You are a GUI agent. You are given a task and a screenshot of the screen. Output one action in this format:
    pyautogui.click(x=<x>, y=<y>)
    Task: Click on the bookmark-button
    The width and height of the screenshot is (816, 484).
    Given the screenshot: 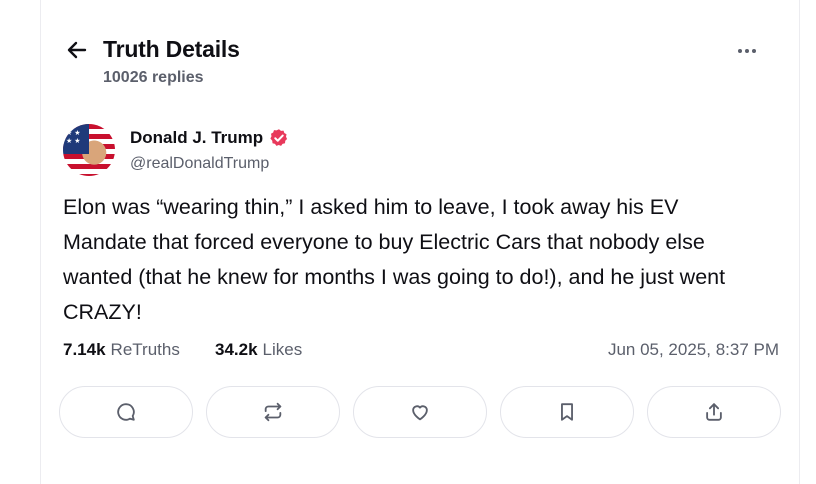 What is the action you would take?
    pyautogui.click(x=567, y=412)
    